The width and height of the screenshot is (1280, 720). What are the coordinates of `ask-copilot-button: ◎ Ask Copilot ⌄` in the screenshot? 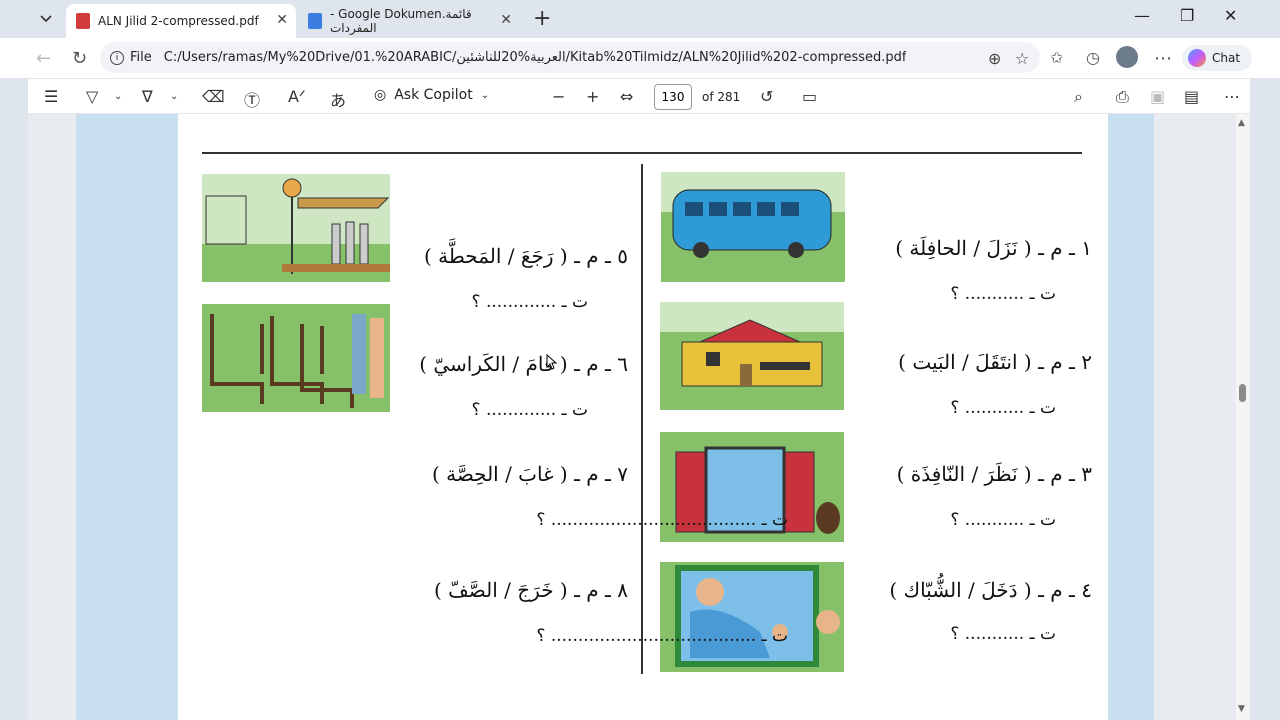 It's located at (431, 95).